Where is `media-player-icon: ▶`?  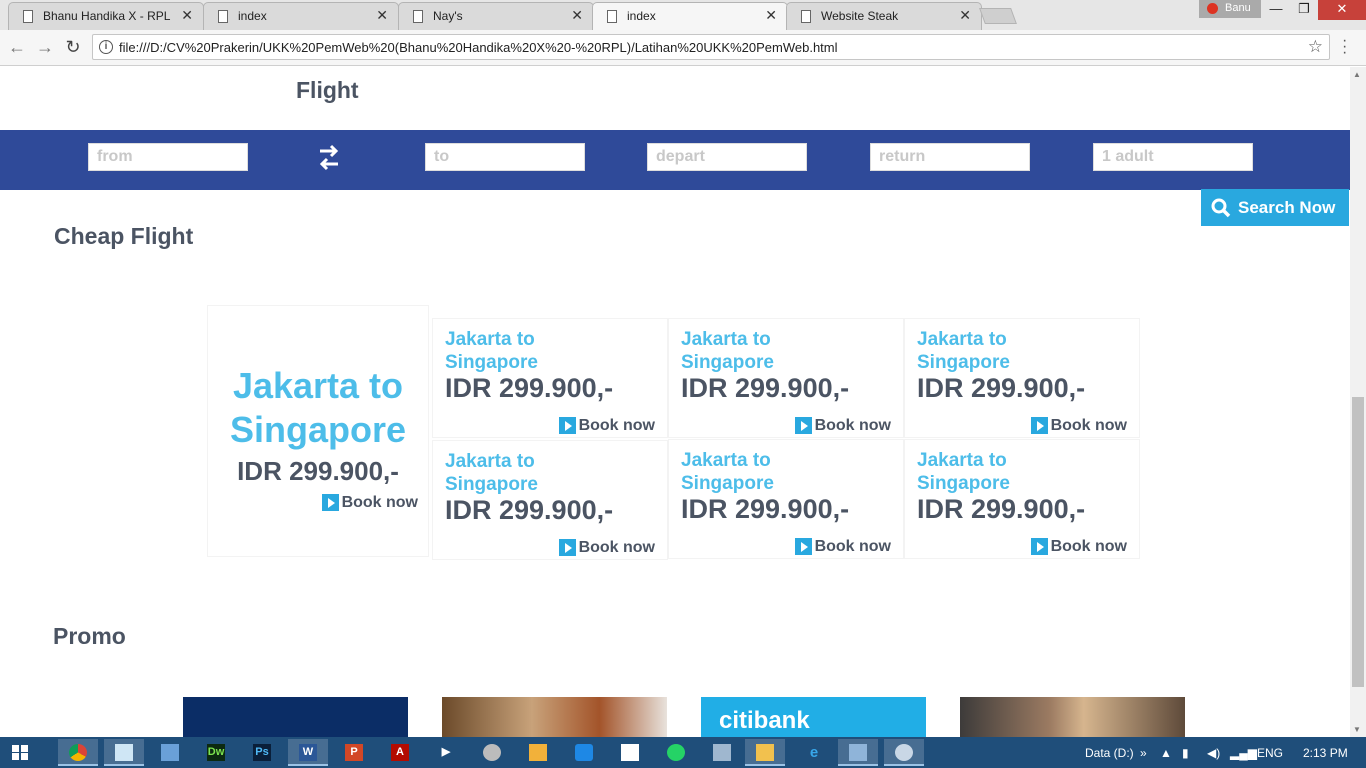 media-player-icon: ▶ is located at coordinates (446, 752).